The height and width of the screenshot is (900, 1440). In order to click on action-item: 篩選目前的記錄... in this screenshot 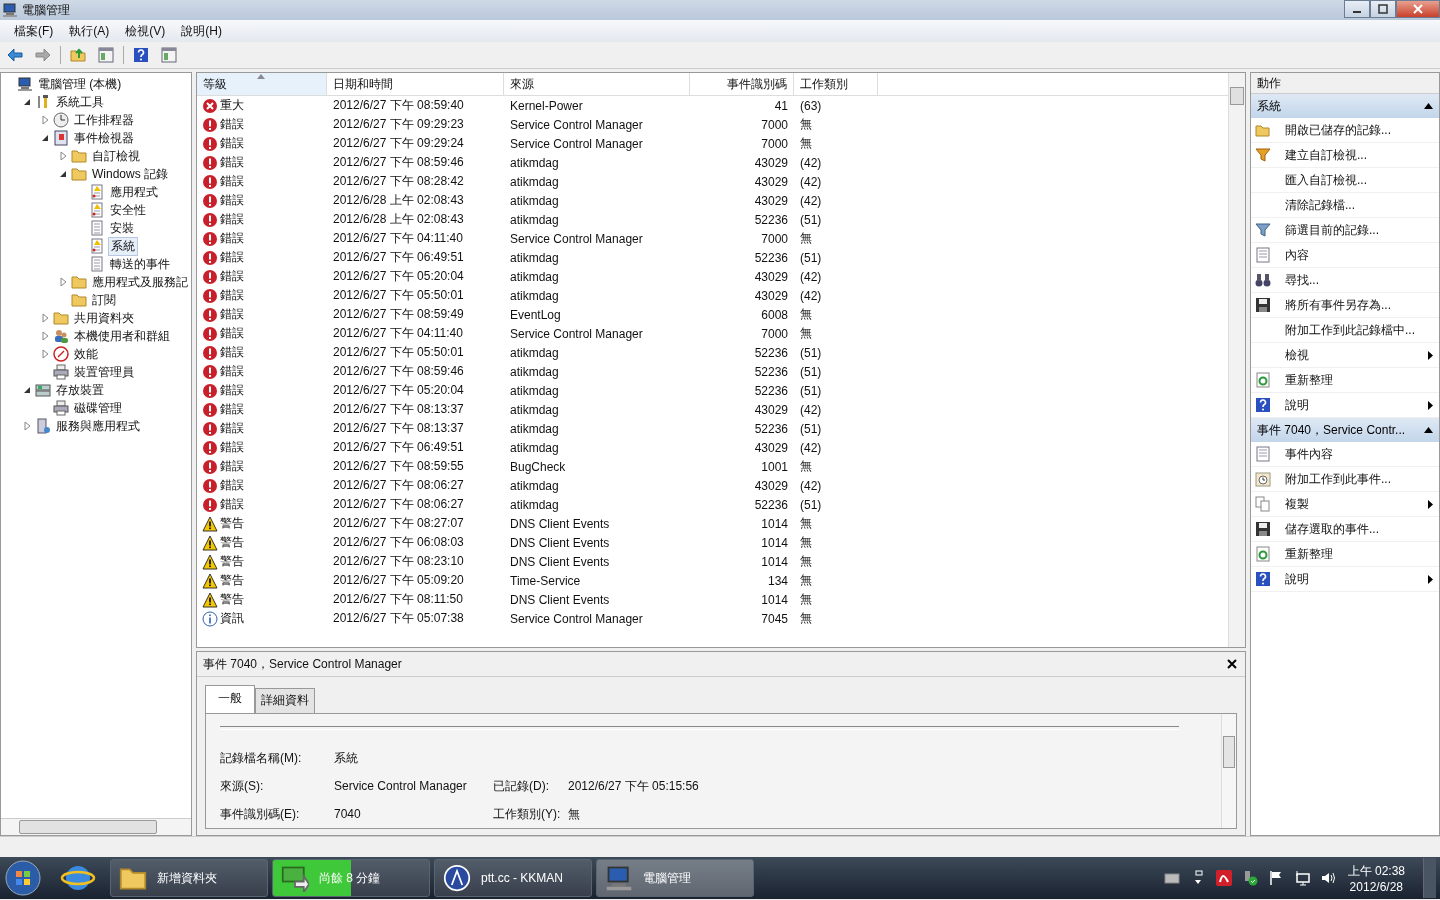, I will do `click(1345, 230)`.